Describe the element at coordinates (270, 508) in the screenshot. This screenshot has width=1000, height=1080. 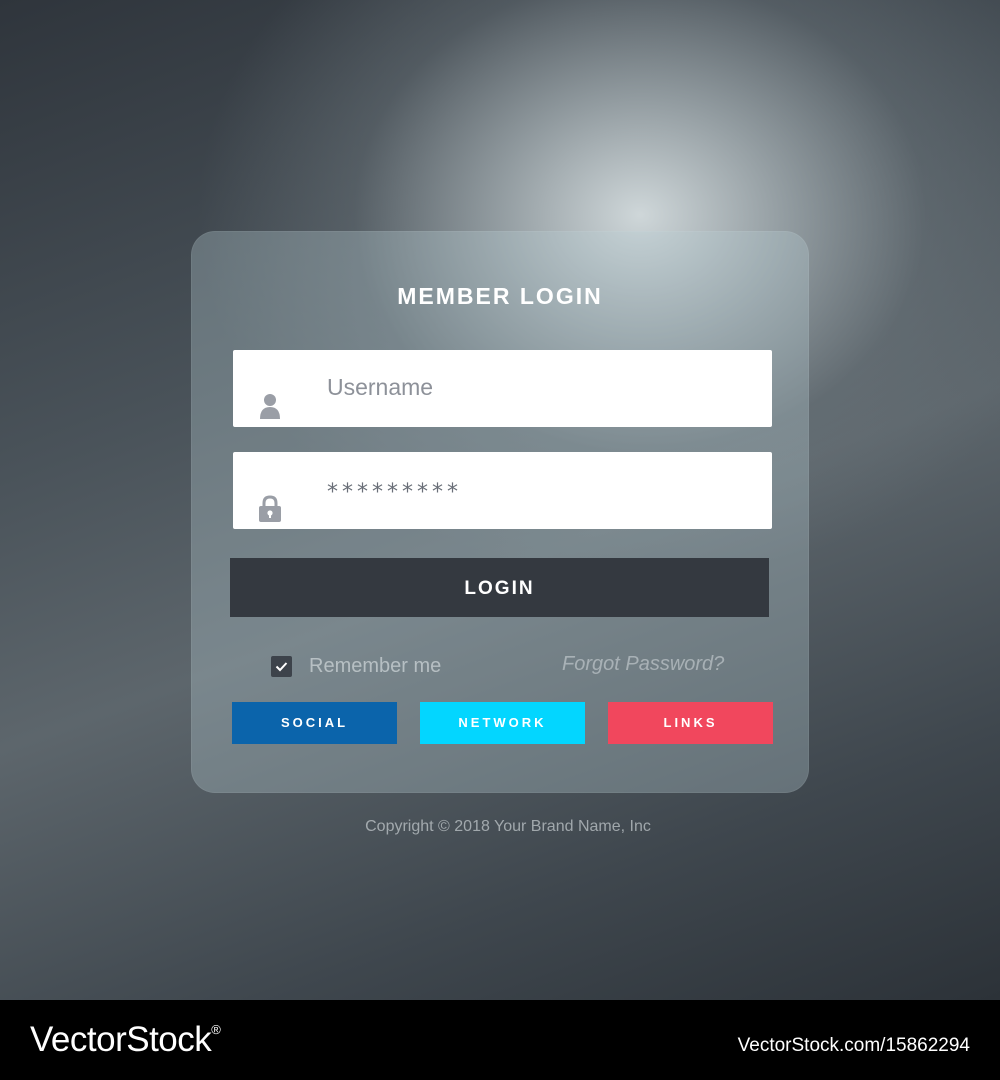
I see `lock-icon` at that location.